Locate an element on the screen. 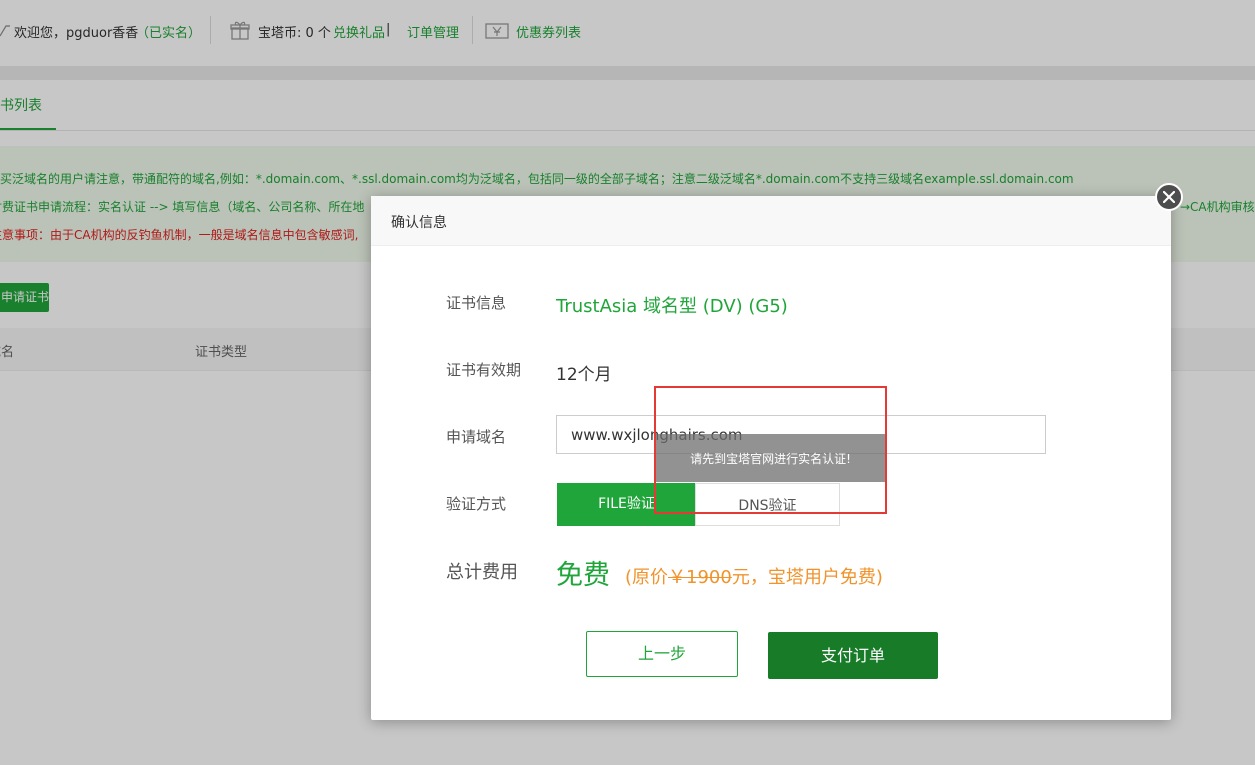 Image resolution: width=1255 pixels, height=765 pixels. cert-info-label: 证书信息 is located at coordinates (476, 303).